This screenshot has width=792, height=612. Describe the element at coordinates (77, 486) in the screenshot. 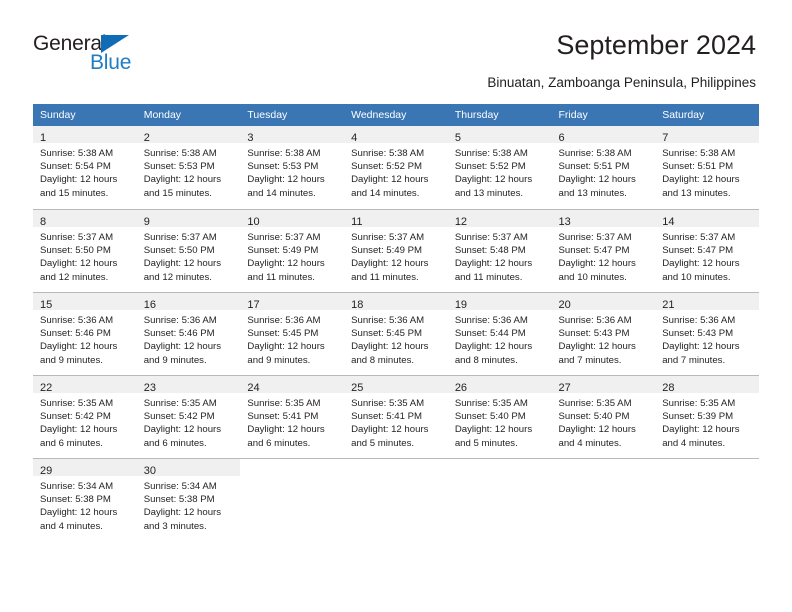

I see `sunrise-text: Sunrise: 5:34 AM` at that location.